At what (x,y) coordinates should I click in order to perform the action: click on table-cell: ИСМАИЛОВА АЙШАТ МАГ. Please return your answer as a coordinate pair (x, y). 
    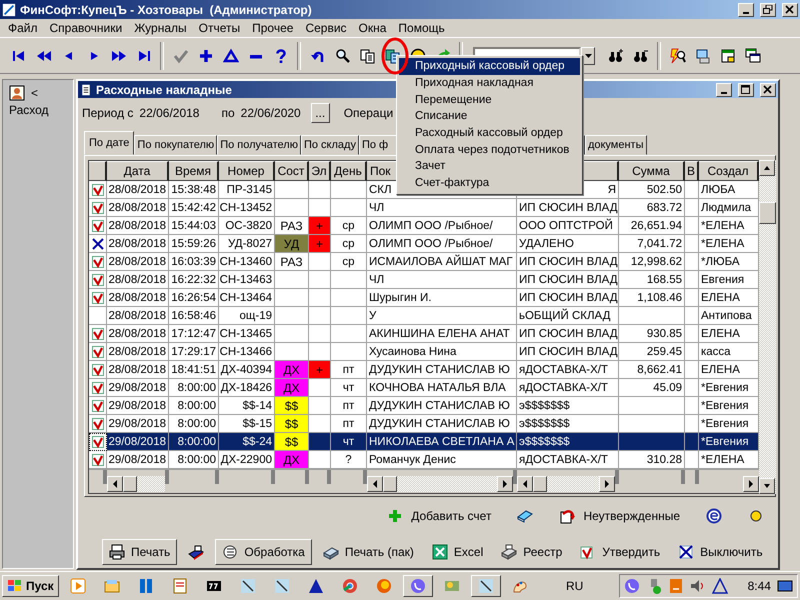
    Looking at the image, I should click on (442, 262).